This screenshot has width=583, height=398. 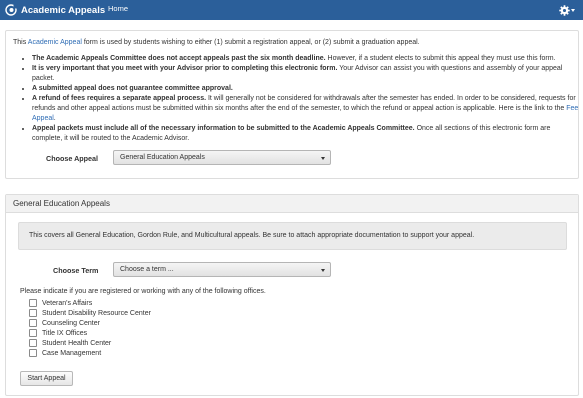 What do you see at coordinates (77, 343) in the screenshot?
I see `office-label: Student Health Center` at bounding box center [77, 343].